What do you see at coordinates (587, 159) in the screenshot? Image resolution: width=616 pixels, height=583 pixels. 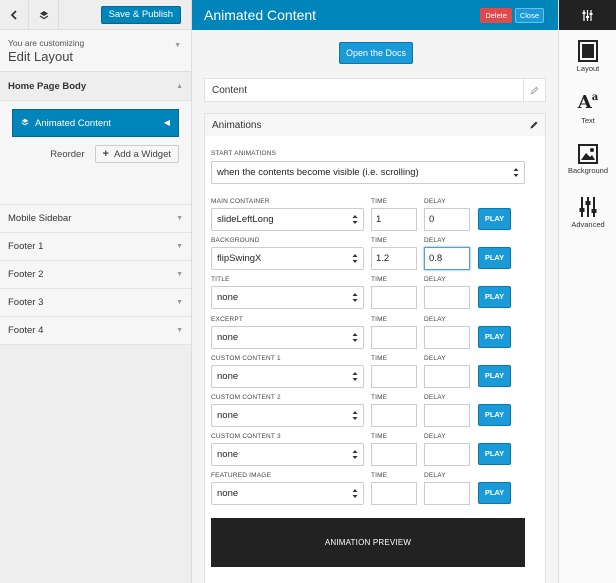 I see `toolbar-background: Background` at bounding box center [587, 159].